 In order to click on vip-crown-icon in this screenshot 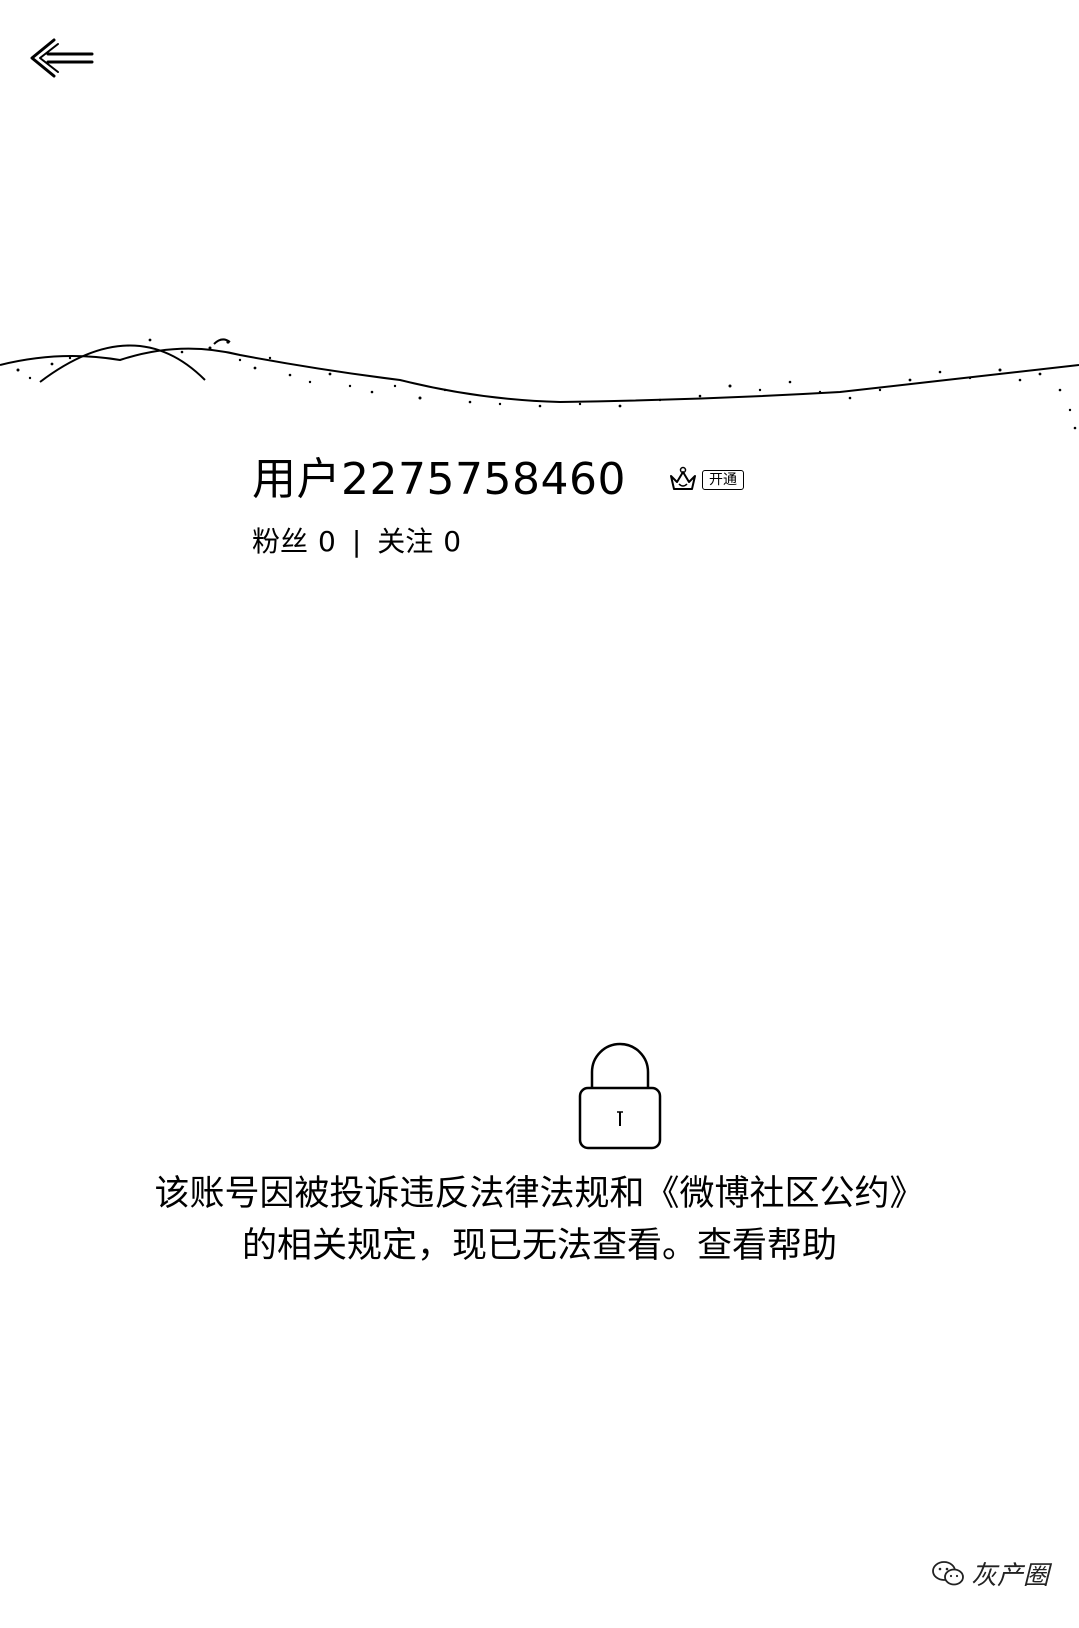, I will do `click(682, 478)`.